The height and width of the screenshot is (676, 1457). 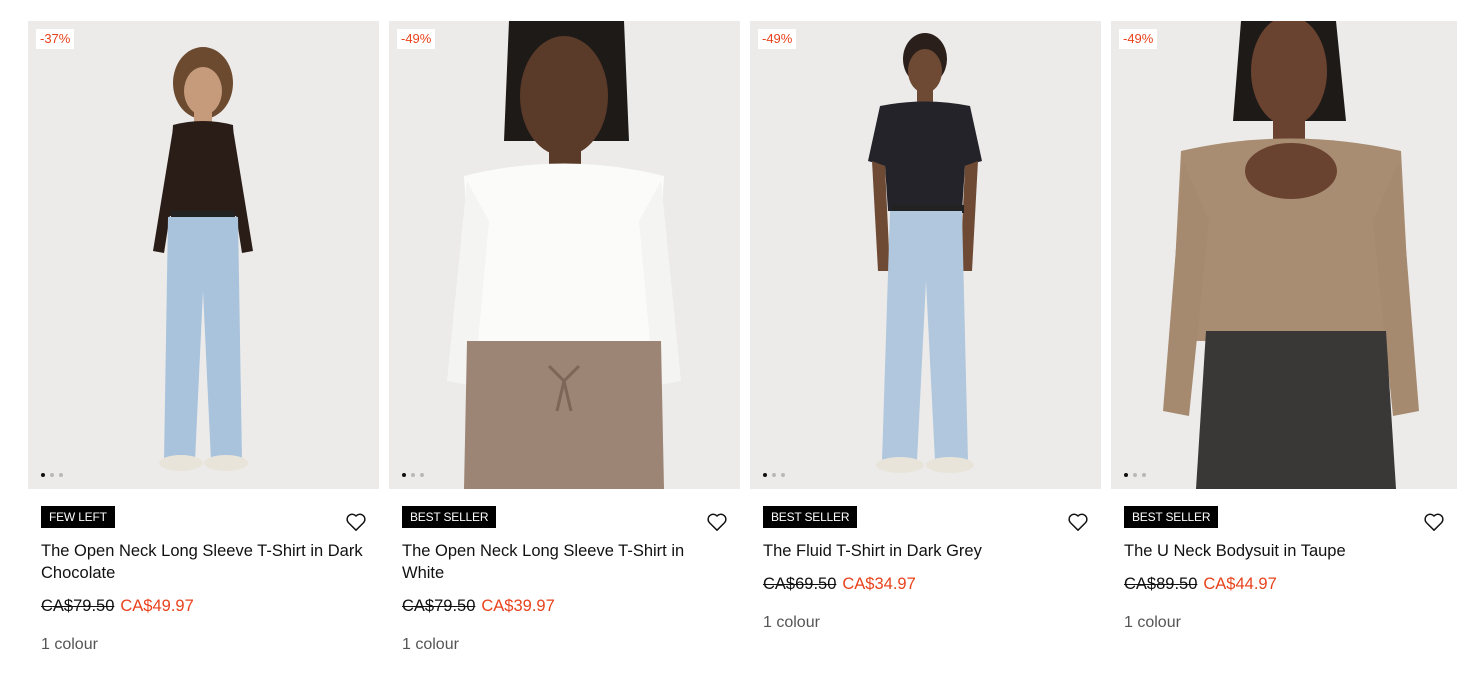 I want to click on sale-price: CA$44.97, so click(x=1240, y=584).